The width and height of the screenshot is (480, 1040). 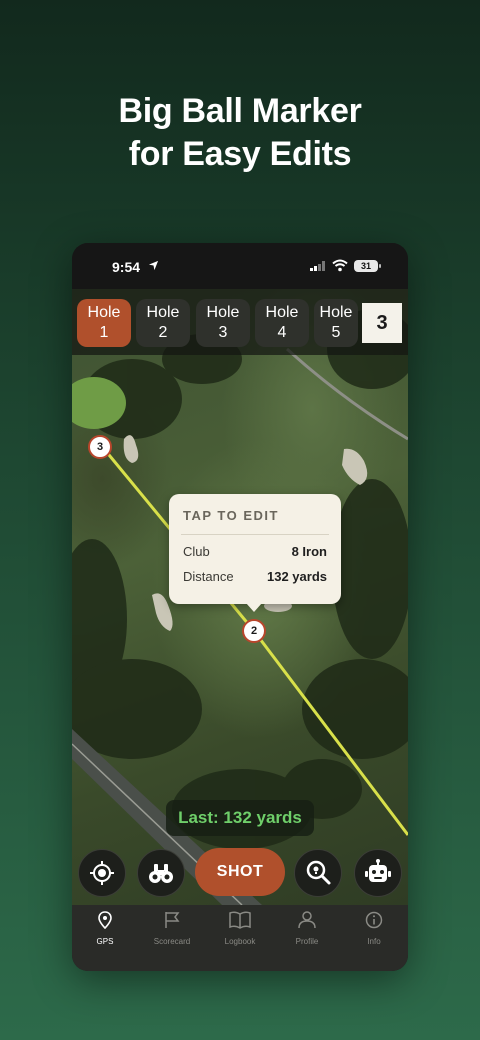 What do you see at coordinates (297, 576) in the screenshot?
I see `distance-value: 132 yards` at bounding box center [297, 576].